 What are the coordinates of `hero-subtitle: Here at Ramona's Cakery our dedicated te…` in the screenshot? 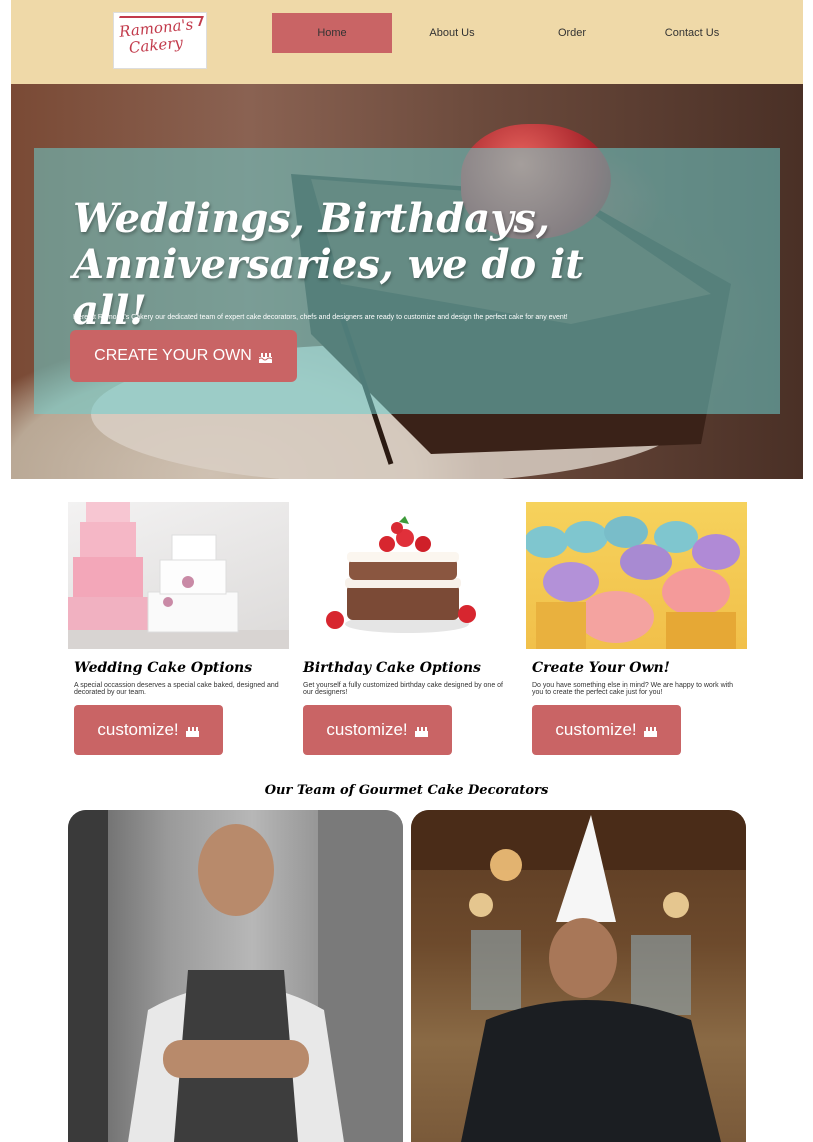 It's located at (320, 317).